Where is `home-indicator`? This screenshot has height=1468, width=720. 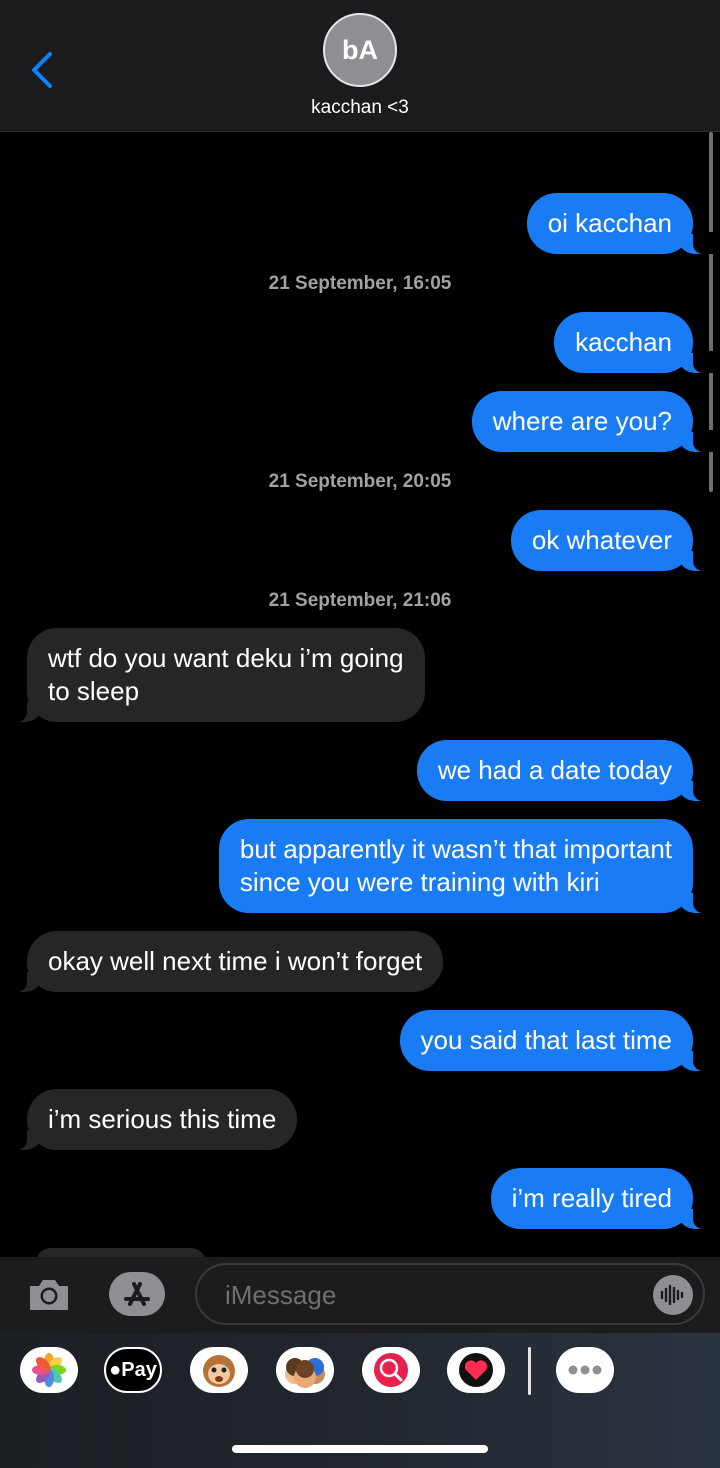 home-indicator is located at coordinates (360, 1449).